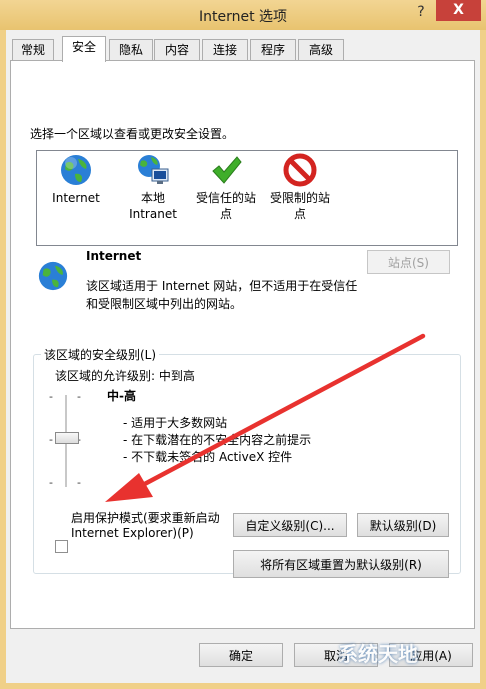 The image size is (486, 689). What do you see at coordinates (177, 49) in the screenshot?
I see `tab-content: 内容` at bounding box center [177, 49].